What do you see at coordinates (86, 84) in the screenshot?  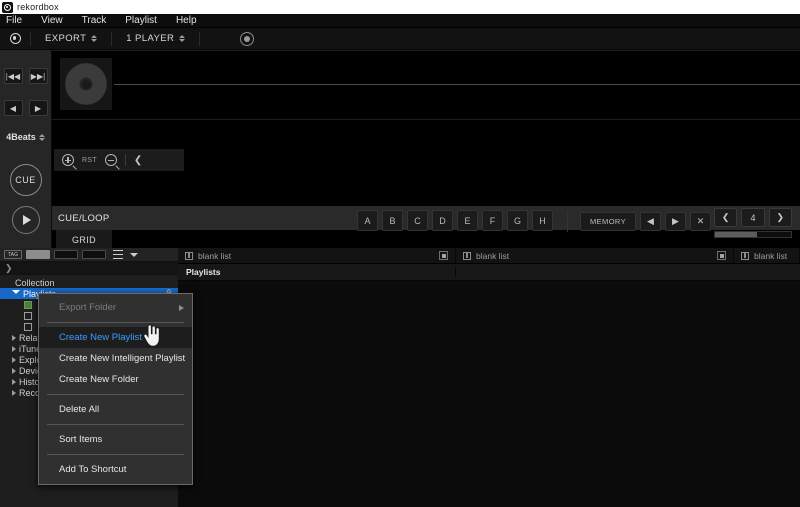 I see `jog-wheel` at bounding box center [86, 84].